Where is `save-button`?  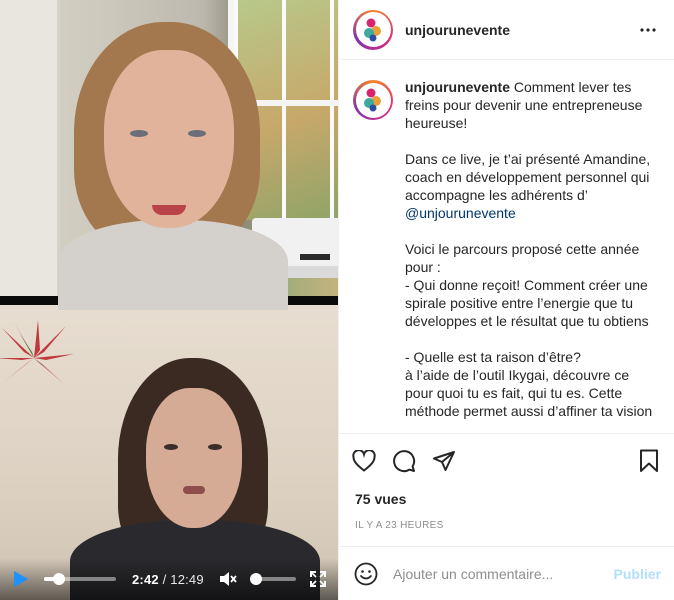 save-button is located at coordinates (649, 461).